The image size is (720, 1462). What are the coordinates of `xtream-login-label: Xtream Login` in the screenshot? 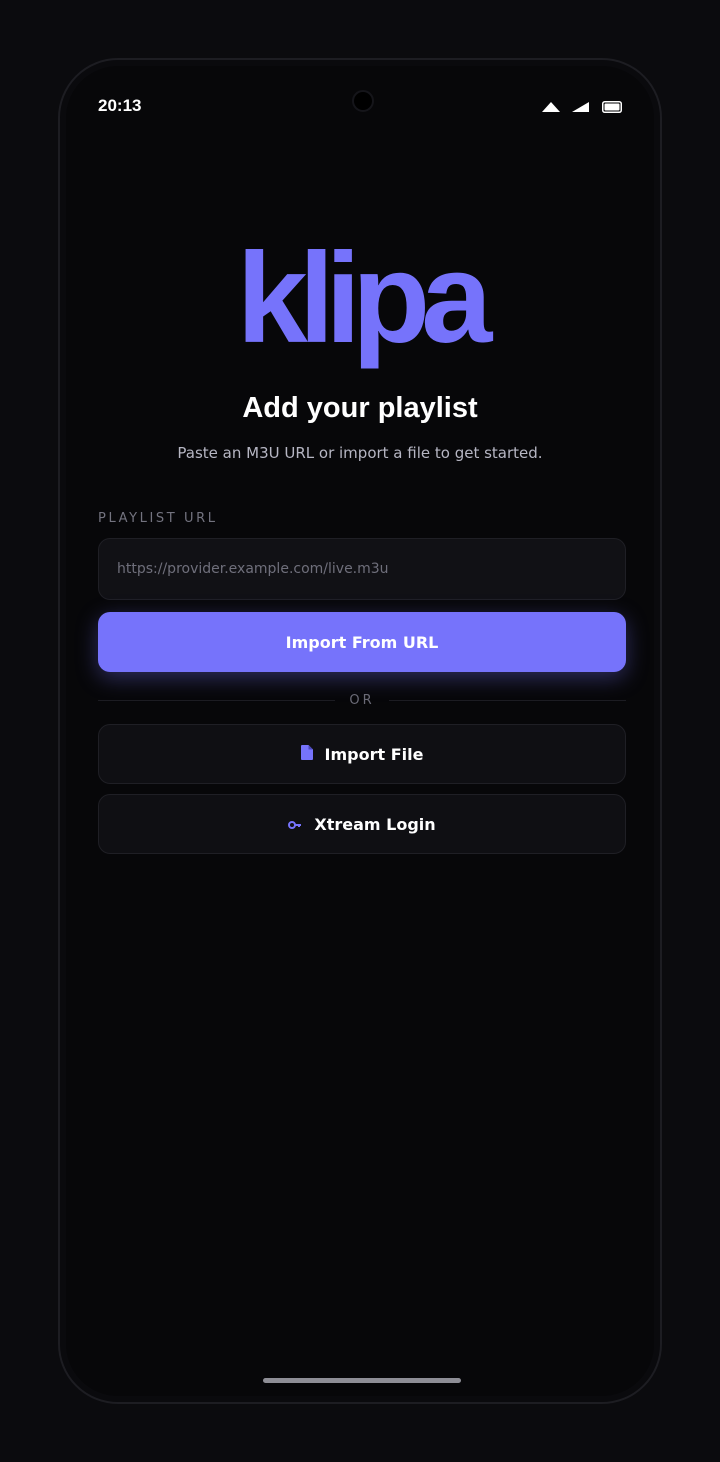 It's located at (375, 824).